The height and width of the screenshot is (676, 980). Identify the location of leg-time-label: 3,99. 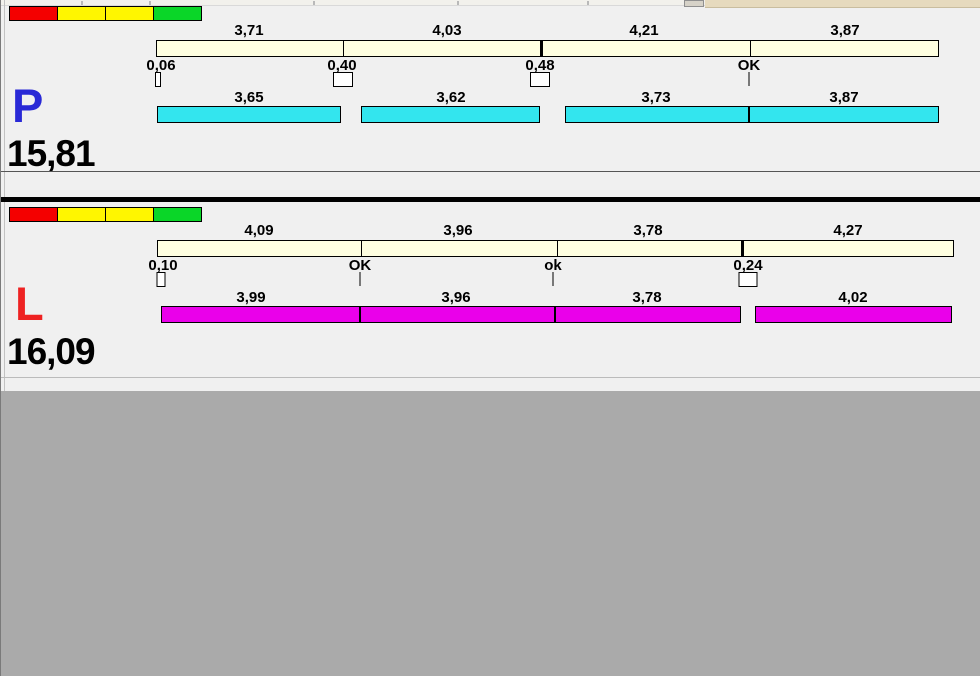
(251, 297).